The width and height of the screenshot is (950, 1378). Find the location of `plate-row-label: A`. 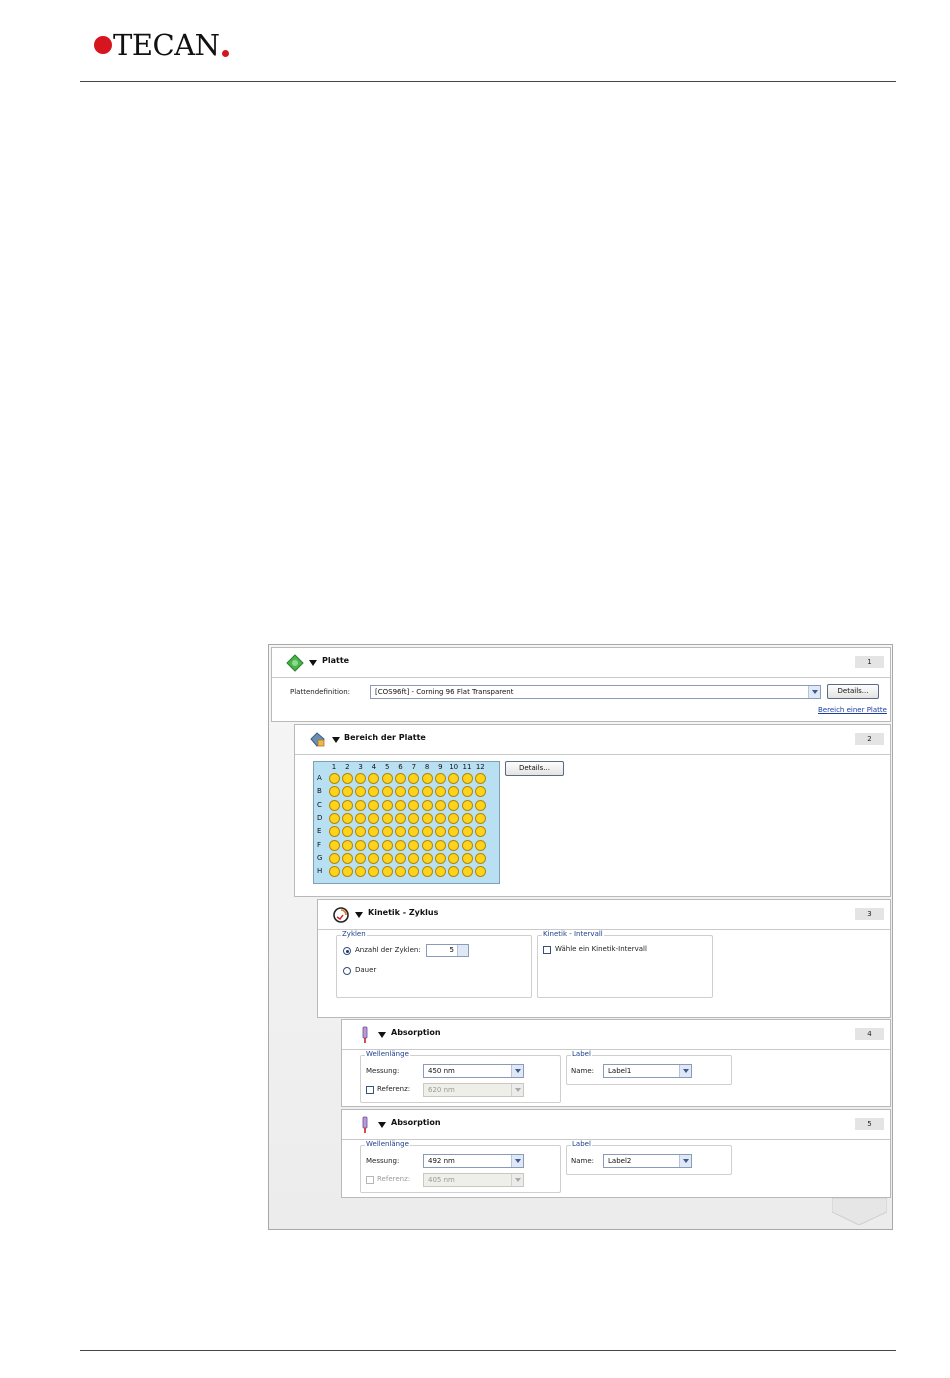

plate-row-label: A is located at coordinates (321, 778).